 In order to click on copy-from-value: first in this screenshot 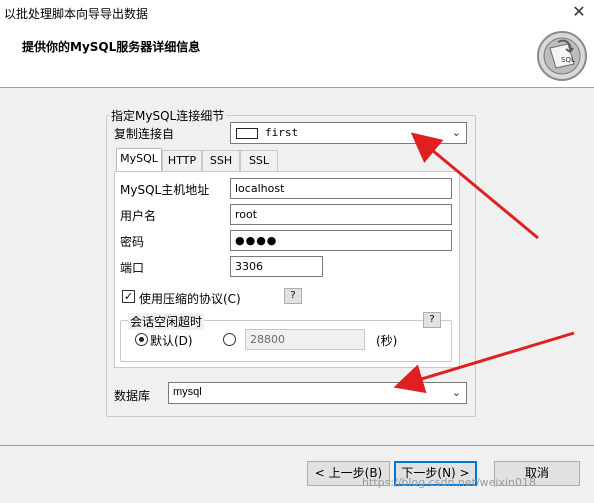, I will do `click(282, 132)`.